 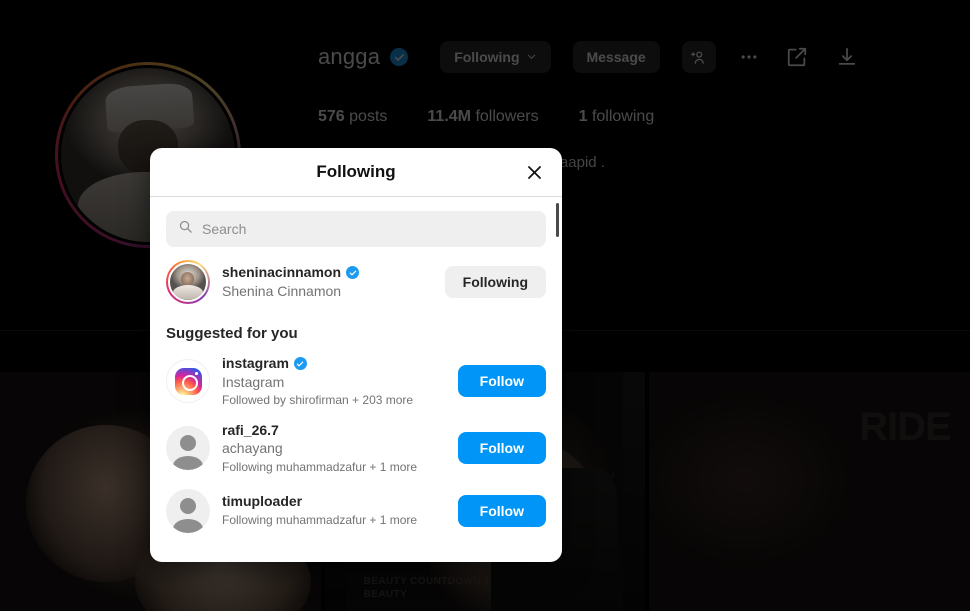 I want to click on instagram-logo-icon, so click(x=188, y=381).